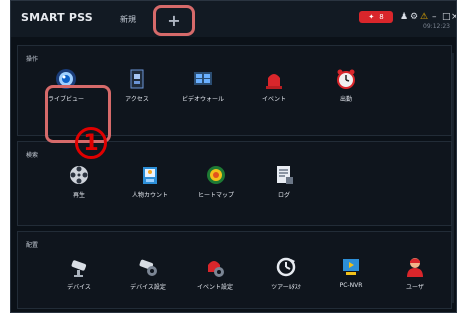  I want to click on event-label: イベント, so click(273, 99).